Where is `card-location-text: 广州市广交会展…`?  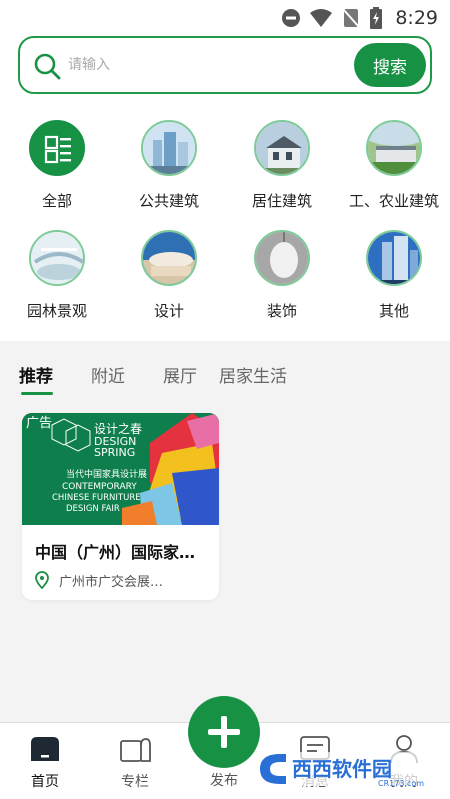 card-location-text: 广州市广交会展… is located at coordinates (111, 582).